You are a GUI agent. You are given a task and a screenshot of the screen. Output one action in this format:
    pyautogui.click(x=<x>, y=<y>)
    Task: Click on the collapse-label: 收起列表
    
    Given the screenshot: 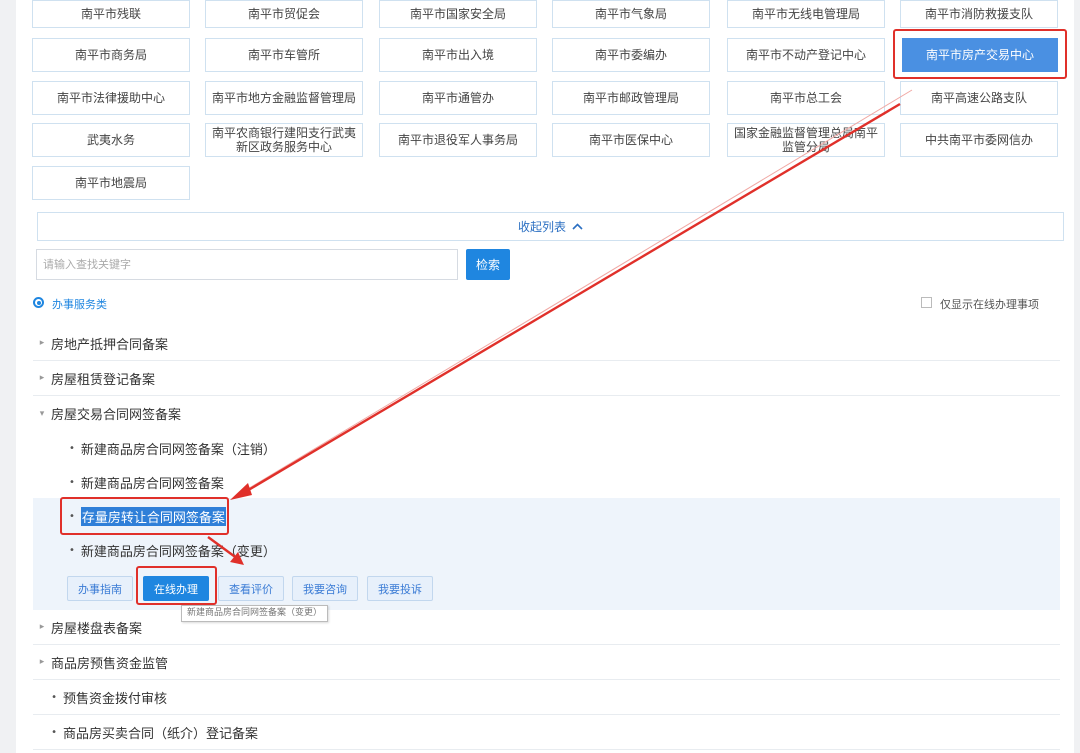 What is the action you would take?
    pyautogui.click(x=541, y=227)
    